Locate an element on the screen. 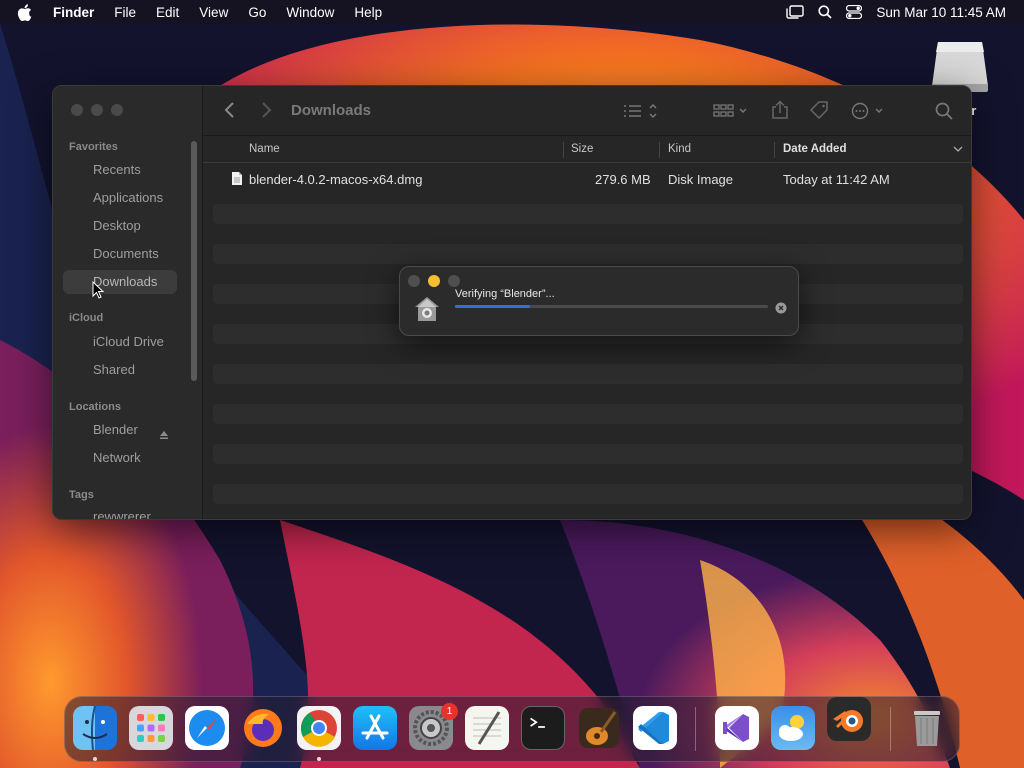  zoom-button is located at coordinates (117, 110).